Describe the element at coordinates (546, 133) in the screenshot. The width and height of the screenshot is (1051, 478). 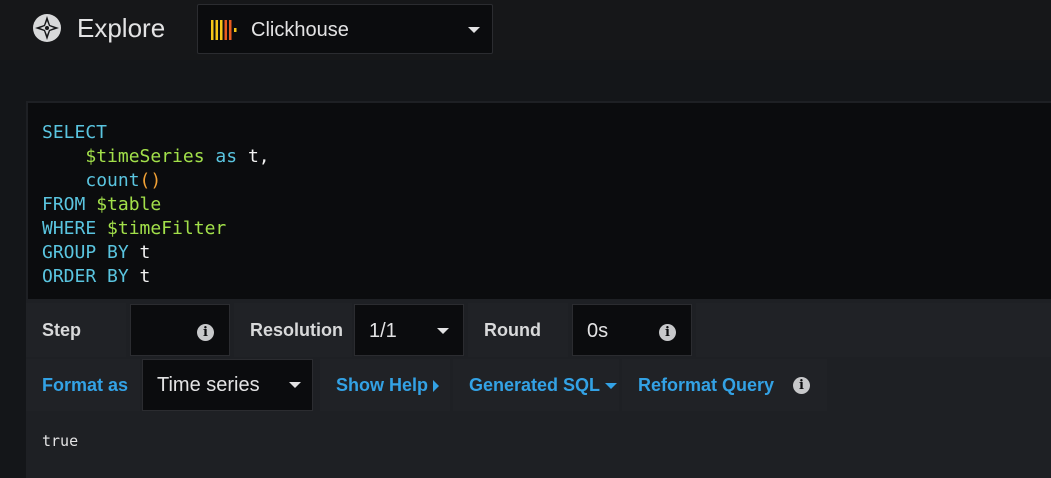
I see `code-line: SELECT` at that location.